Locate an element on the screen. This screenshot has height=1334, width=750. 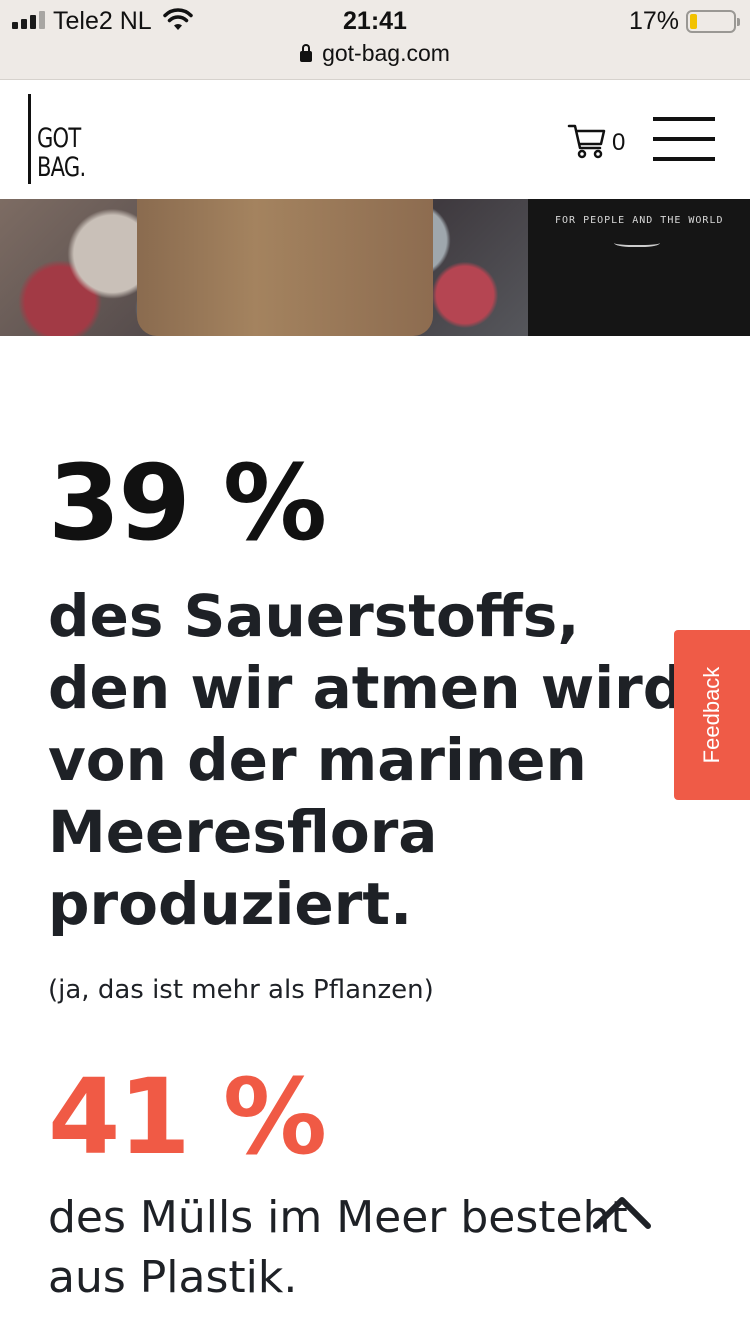
stat-oxygen-line: von der marinen is located at coordinates (317, 760).